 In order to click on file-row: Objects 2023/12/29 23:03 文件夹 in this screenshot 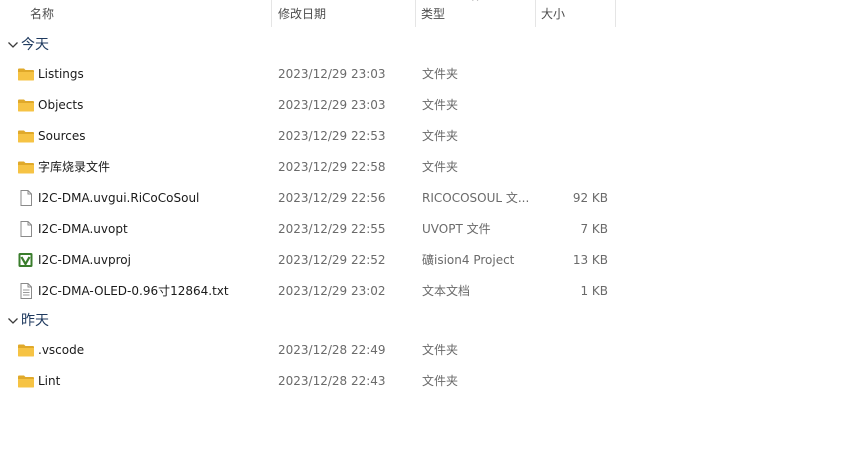, I will do `click(422, 105)`.